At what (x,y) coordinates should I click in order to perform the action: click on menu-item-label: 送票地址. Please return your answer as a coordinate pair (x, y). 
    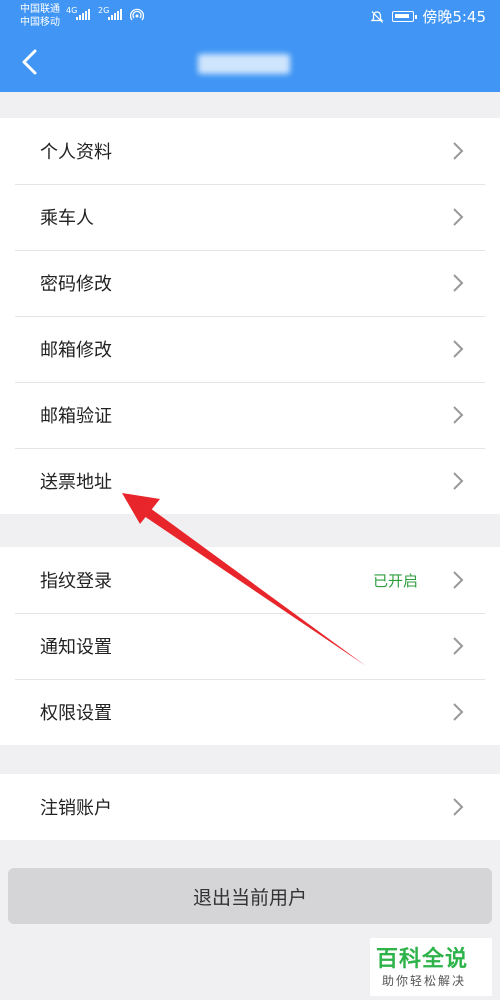
    Looking at the image, I should click on (76, 482).